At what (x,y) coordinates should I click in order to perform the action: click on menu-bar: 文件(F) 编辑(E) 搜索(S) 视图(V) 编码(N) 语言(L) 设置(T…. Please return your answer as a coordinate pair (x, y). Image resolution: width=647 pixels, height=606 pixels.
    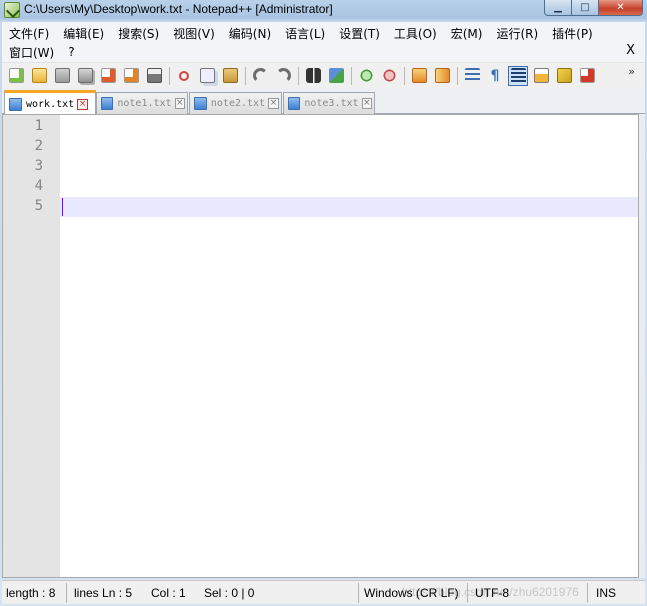
    Looking at the image, I should click on (323, 42).